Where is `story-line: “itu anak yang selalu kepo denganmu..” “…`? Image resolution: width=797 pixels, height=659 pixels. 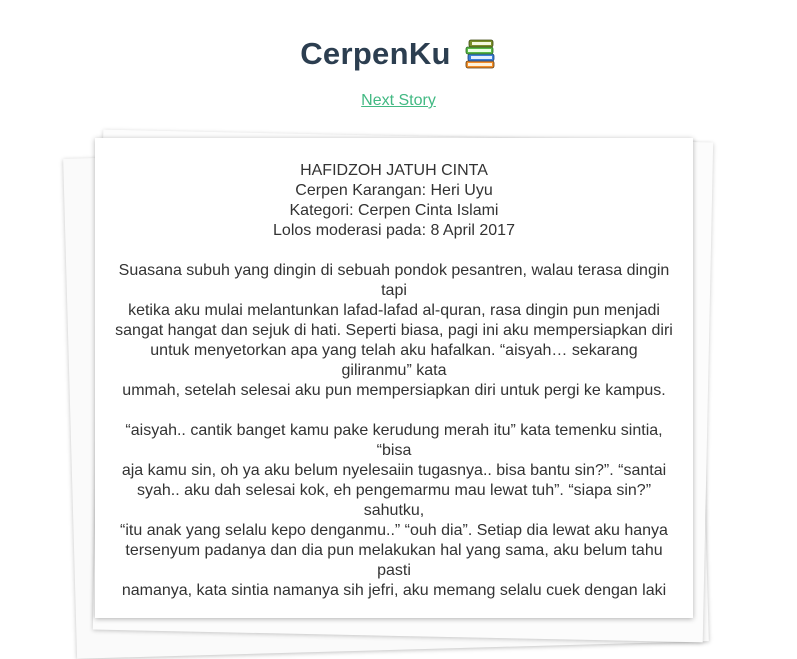
story-line: “itu anak yang selalu kepo denganmu..” “… is located at coordinates (394, 530).